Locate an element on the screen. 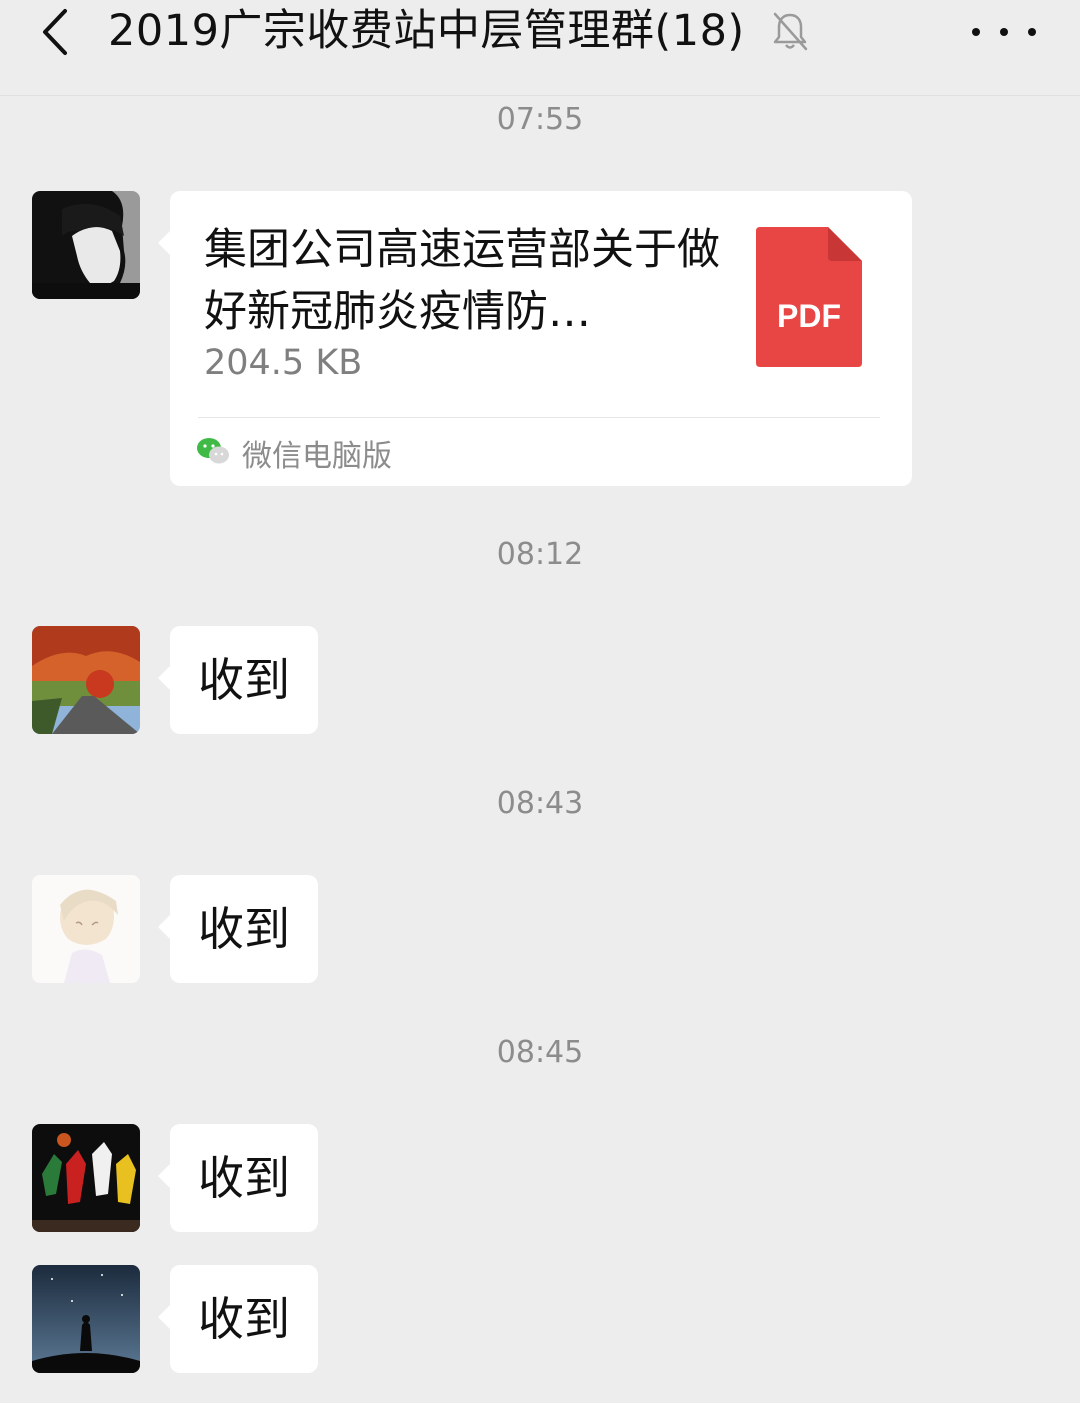 This screenshot has height=1403, width=1080. pdf-badge-label: PDF is located at coordinates (809, 316).